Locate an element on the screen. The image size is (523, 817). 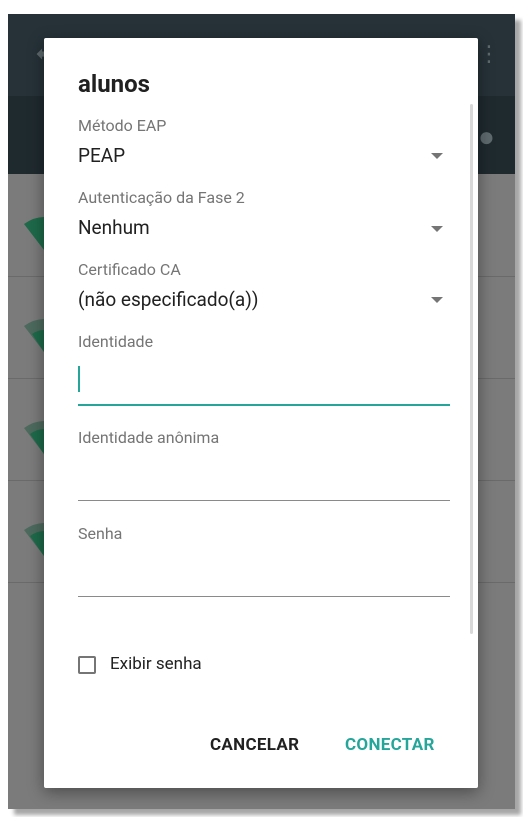
password-input-underline is located at coordinates (264, 596).